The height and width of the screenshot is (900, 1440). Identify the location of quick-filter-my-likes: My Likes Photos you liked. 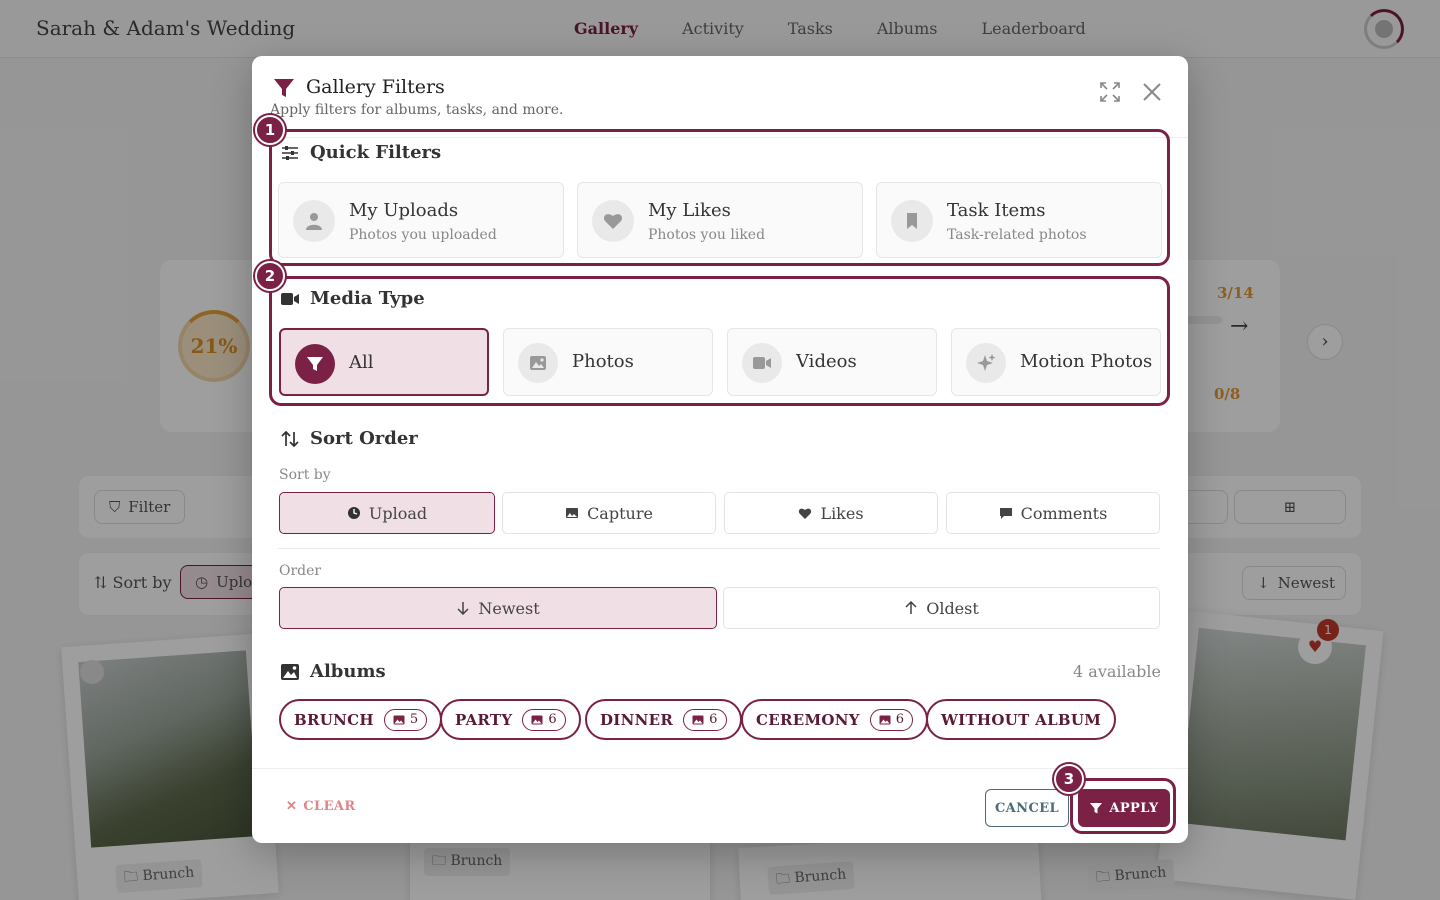
(720, 220).